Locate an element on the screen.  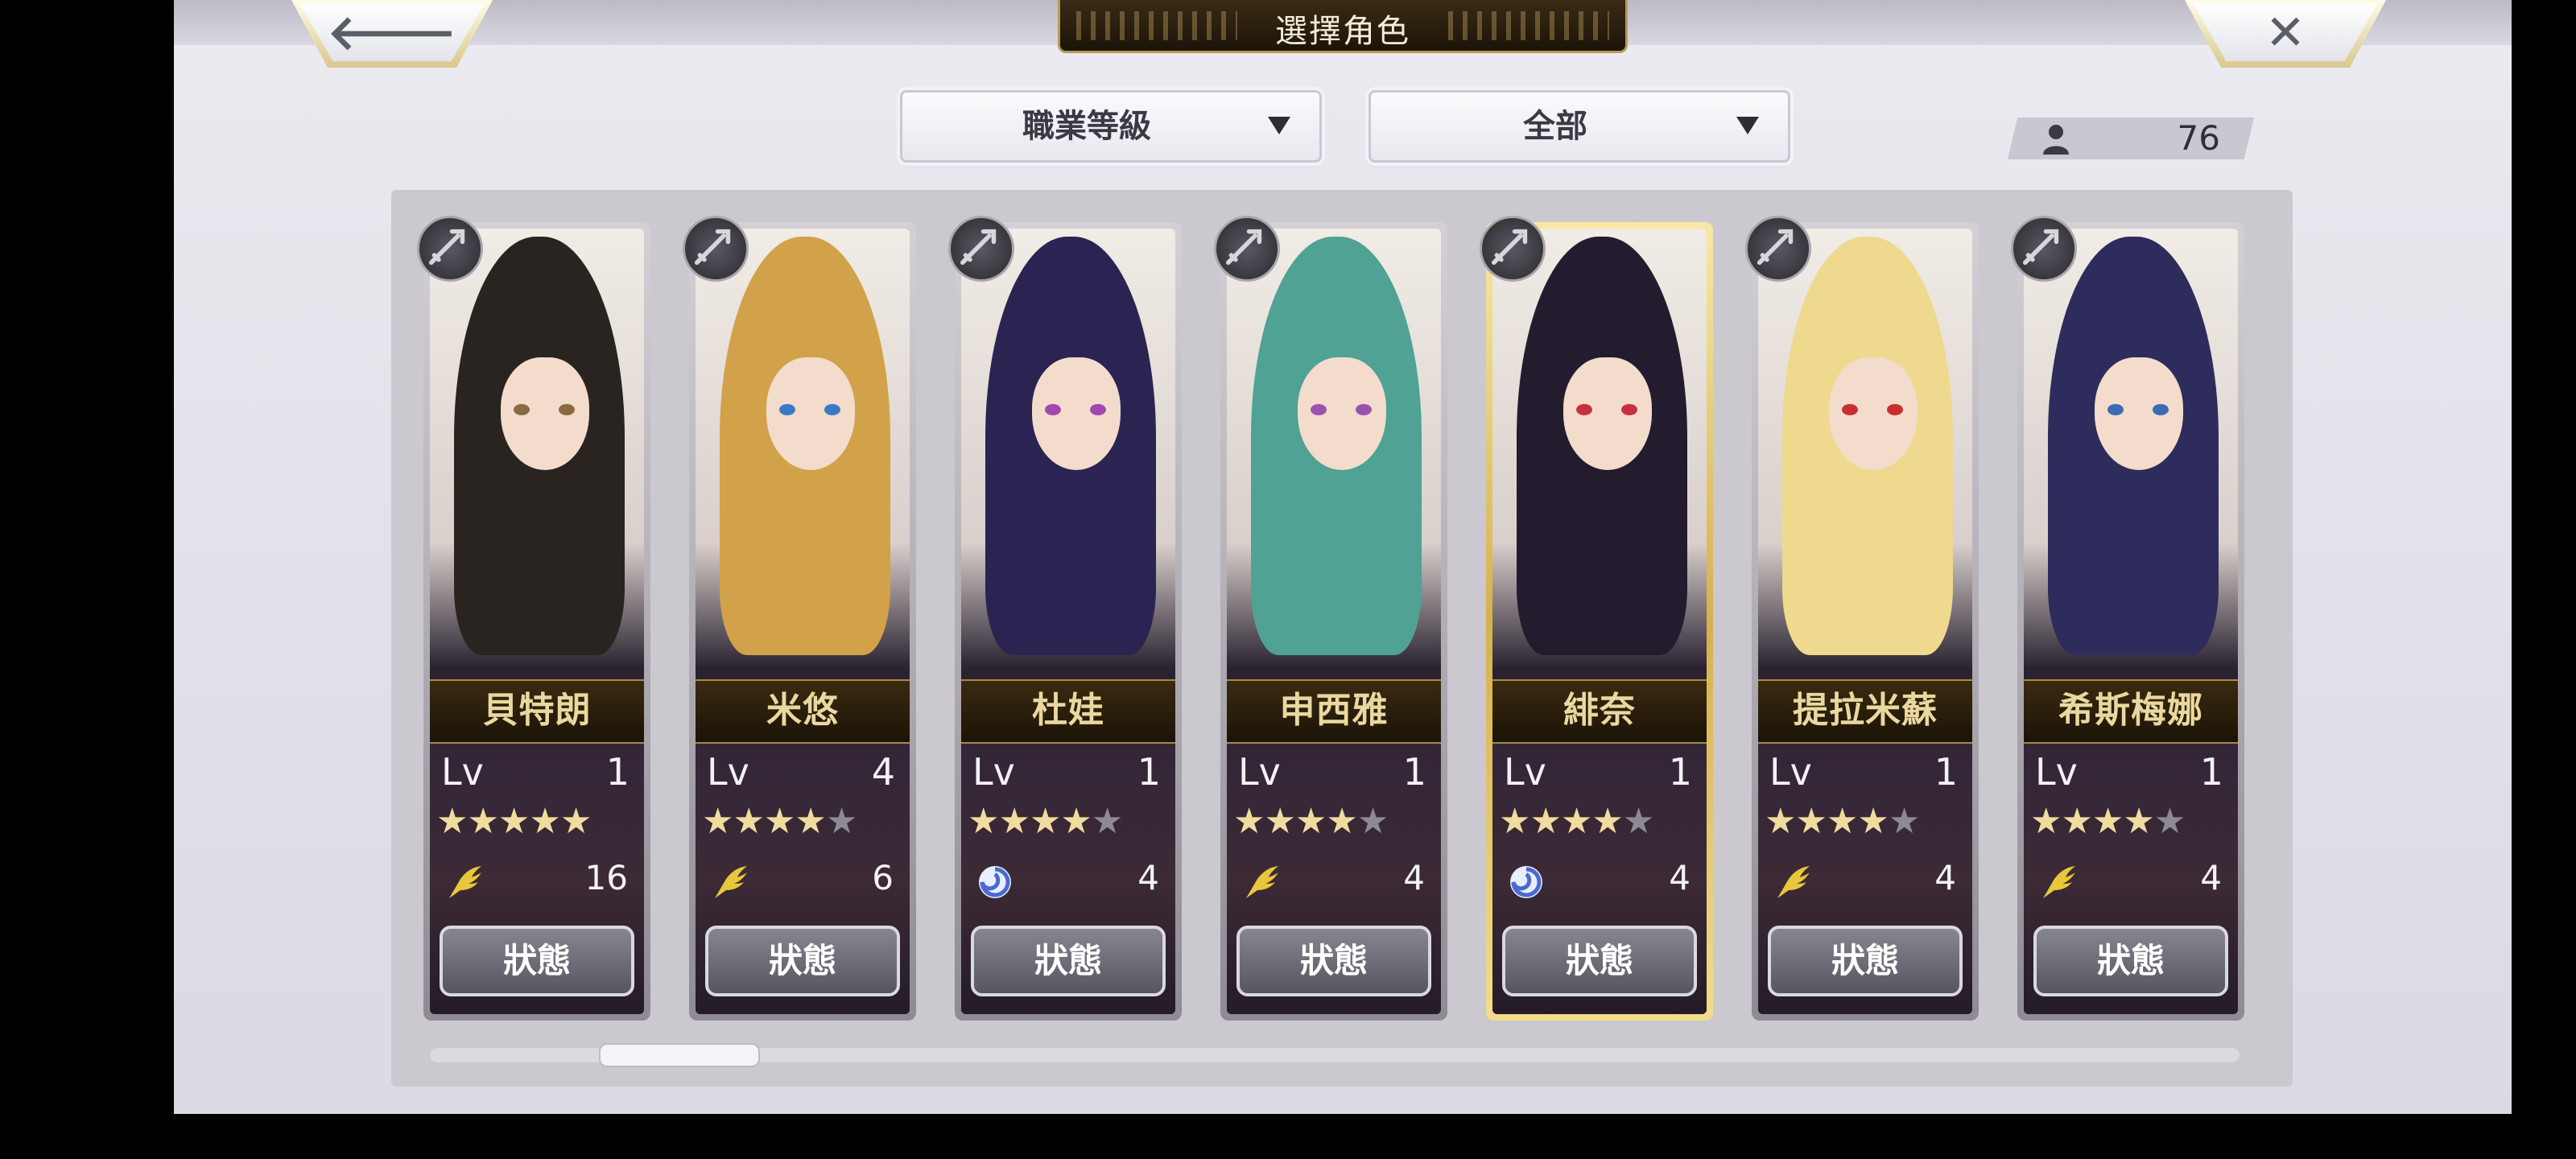
character-card: 貝特朗 Lv 1 ★★★★★ 16 狀態 is located at coordinates (533, 618).